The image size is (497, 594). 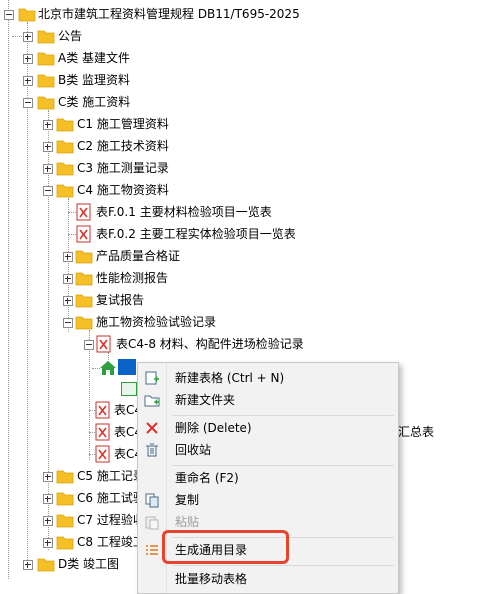 What do you see at coordinates (108, 368) in the screenshot?
I see `home-icon` at bounding box center [108, 368].